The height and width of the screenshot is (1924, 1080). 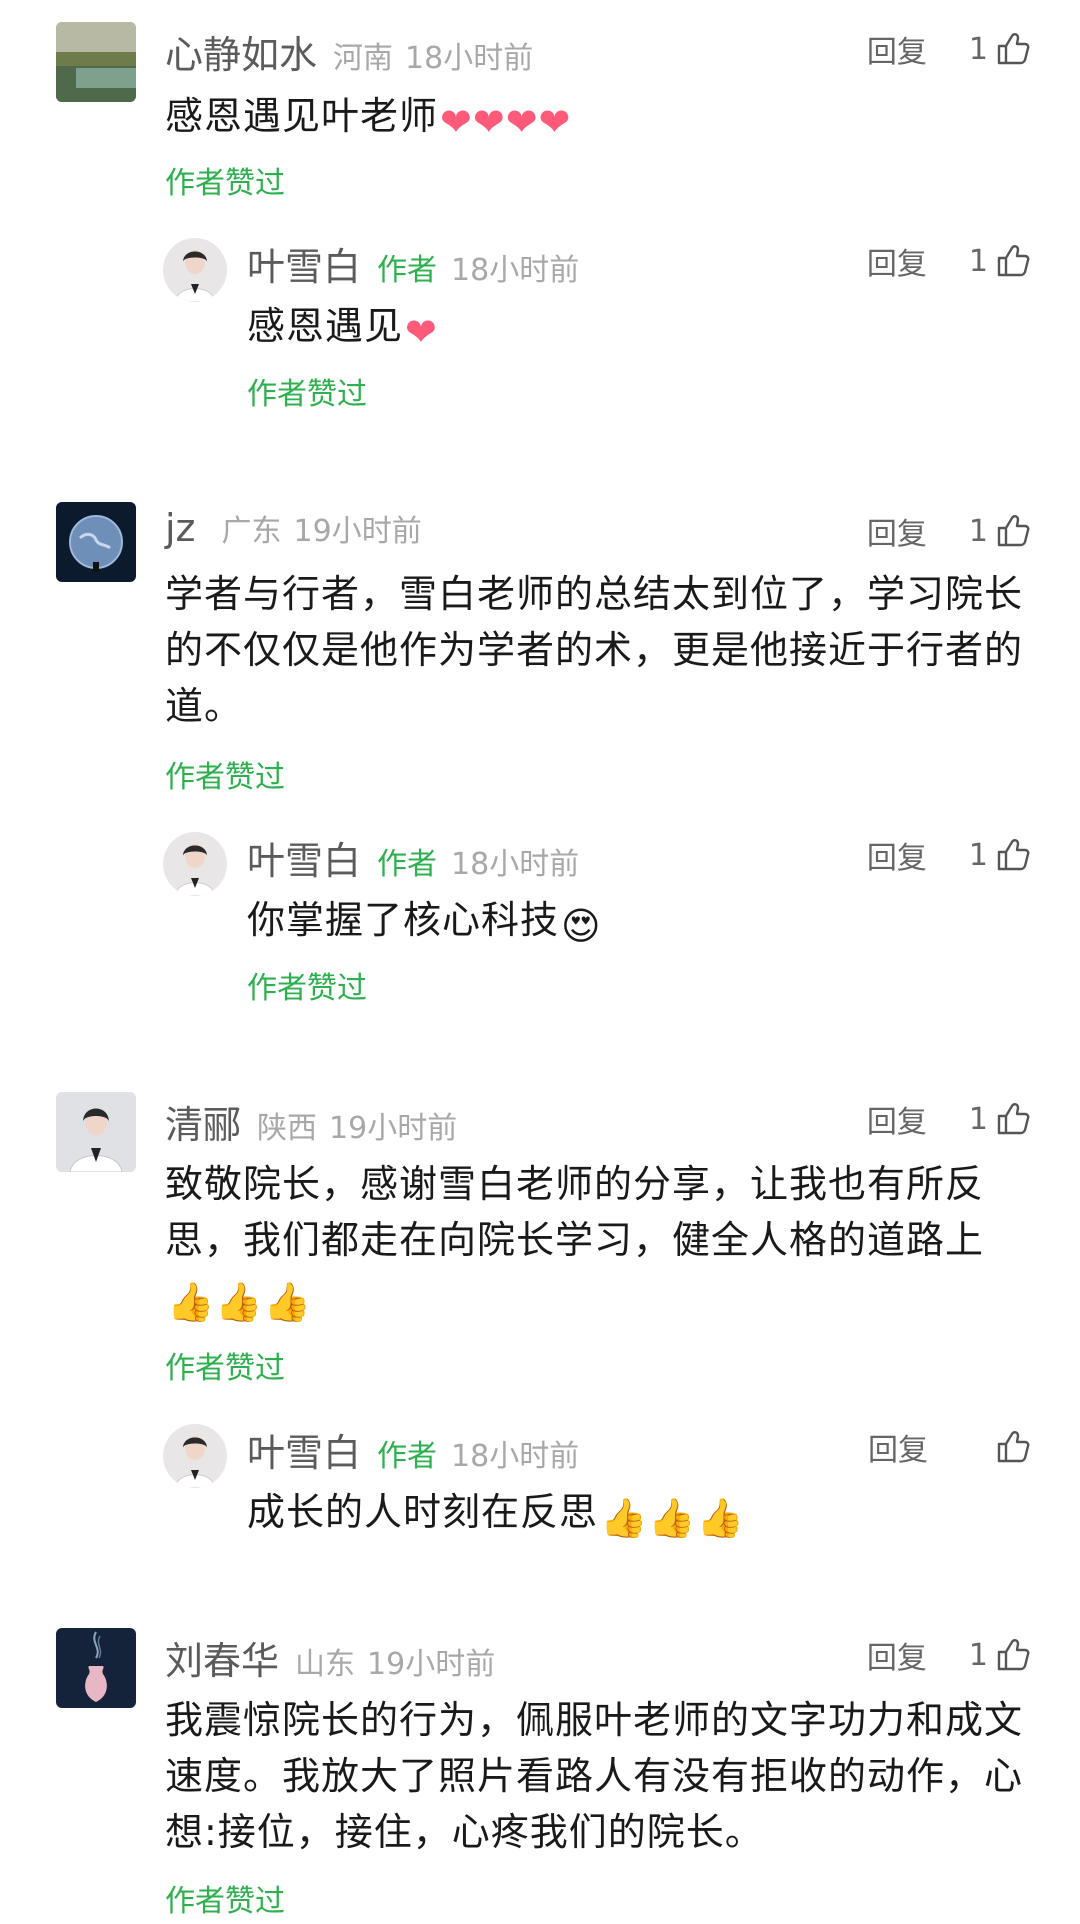 I want to click on username: jz, so click(x=180, y=528).